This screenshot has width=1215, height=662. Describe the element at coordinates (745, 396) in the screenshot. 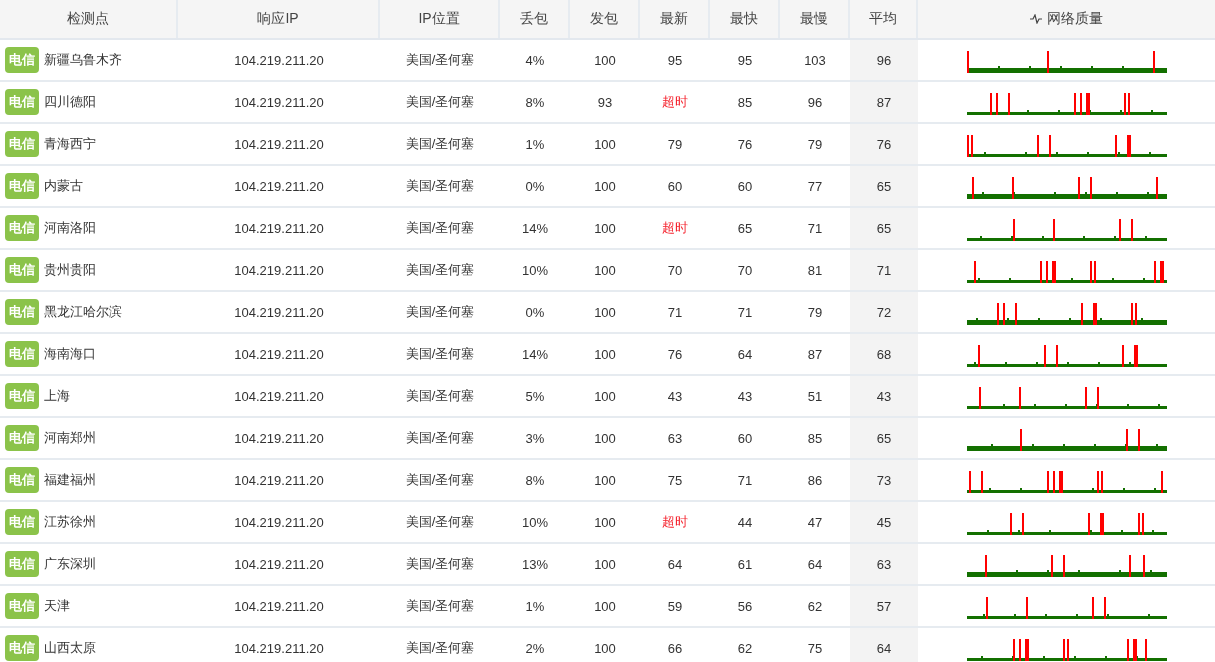

I see `fastest-cell: 43` at that location.